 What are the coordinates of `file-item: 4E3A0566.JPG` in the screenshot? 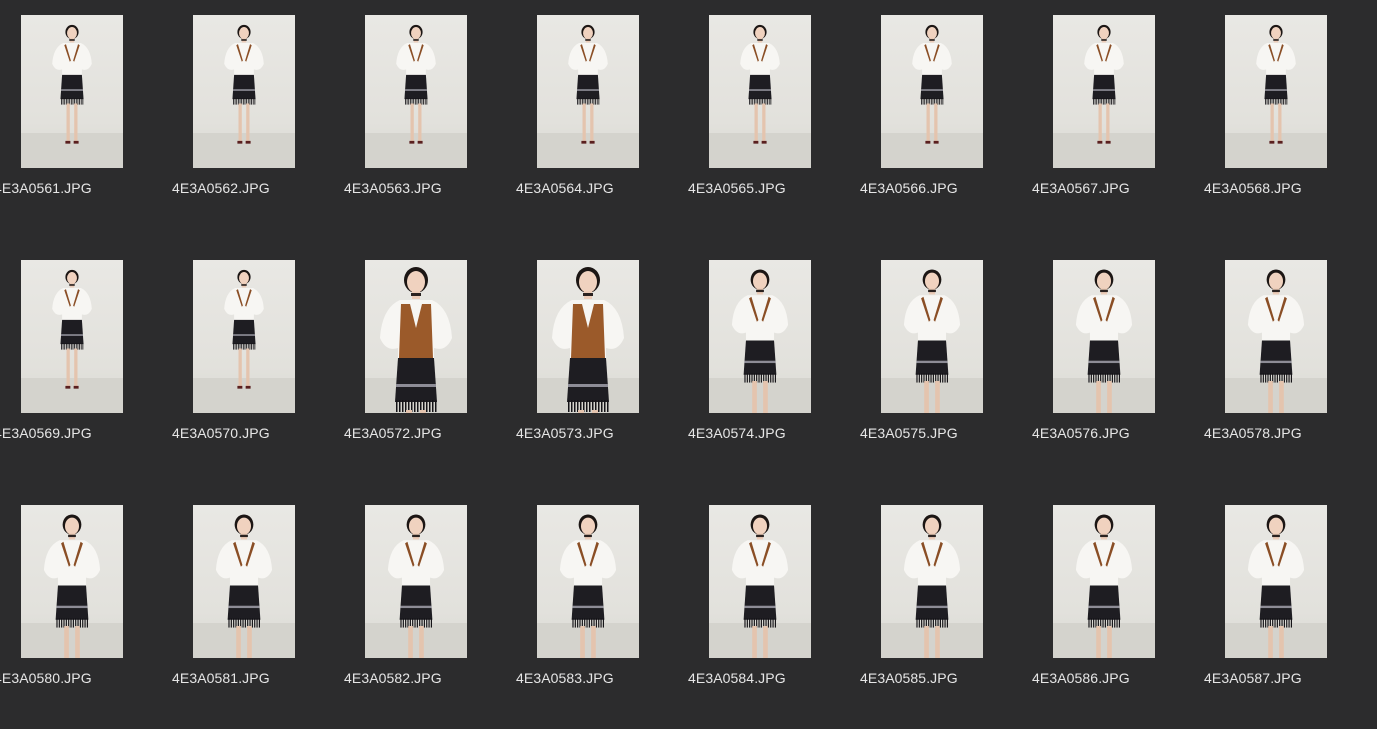 It's located at (946, 122).